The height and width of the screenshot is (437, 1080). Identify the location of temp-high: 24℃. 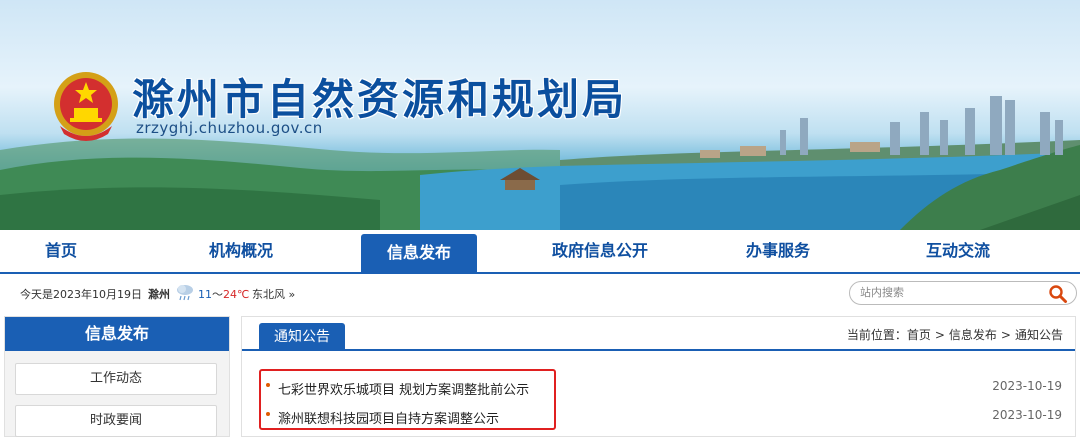
(236, 294).